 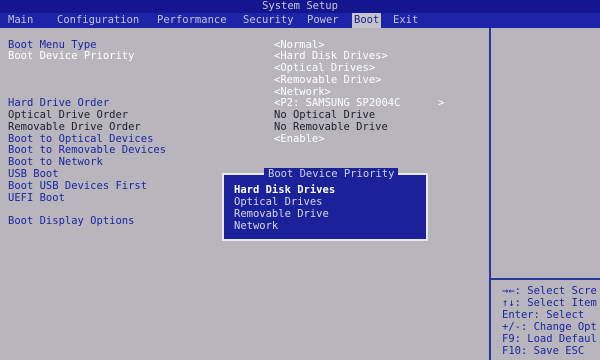 What do you see at coordinates (268, 20) in the screenshot?
I see `menu-tab-security: Security` at bounding box center [268, 20].